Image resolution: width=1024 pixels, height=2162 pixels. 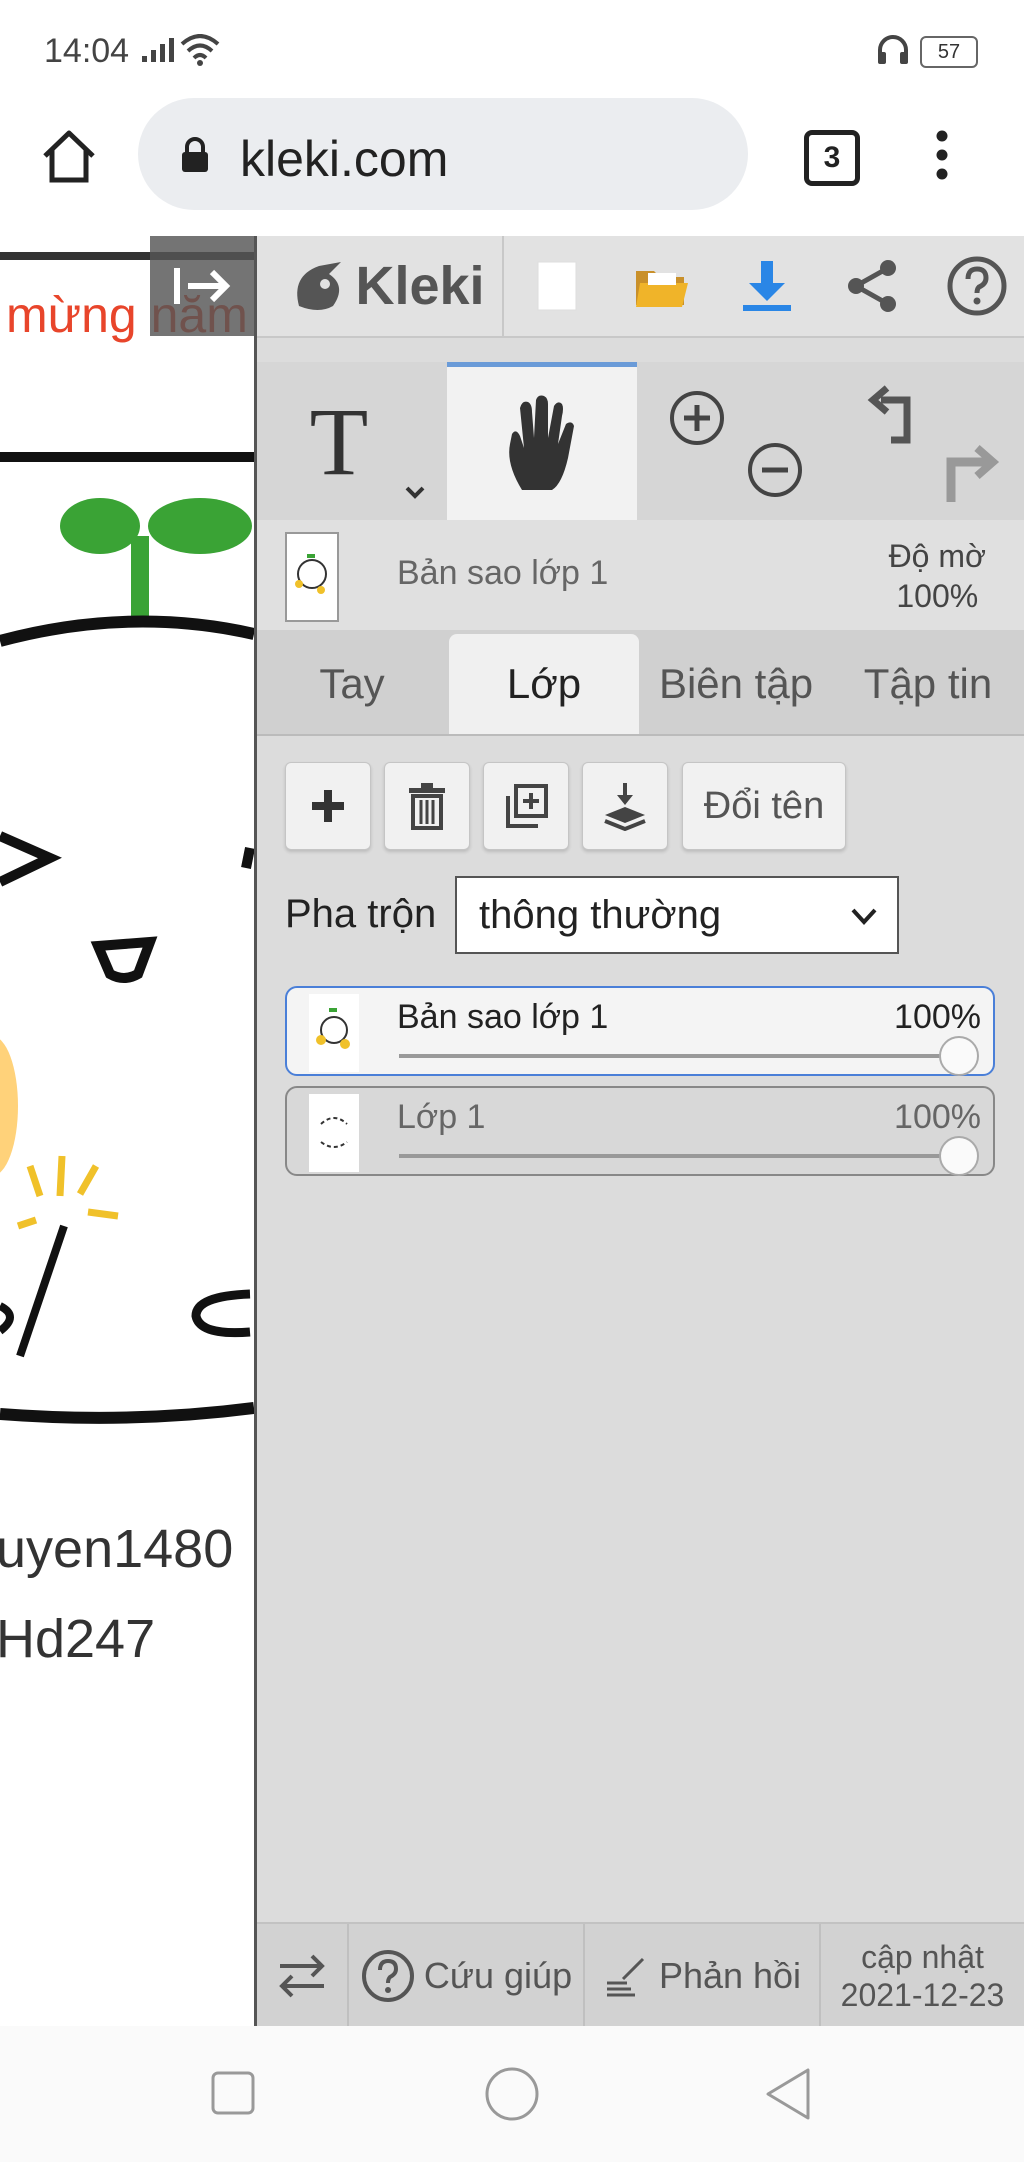 What do you see at coordinates (233, 2093) in the screenshot?
I see `recent-apps-icon` at bounding box center [233, 2093].